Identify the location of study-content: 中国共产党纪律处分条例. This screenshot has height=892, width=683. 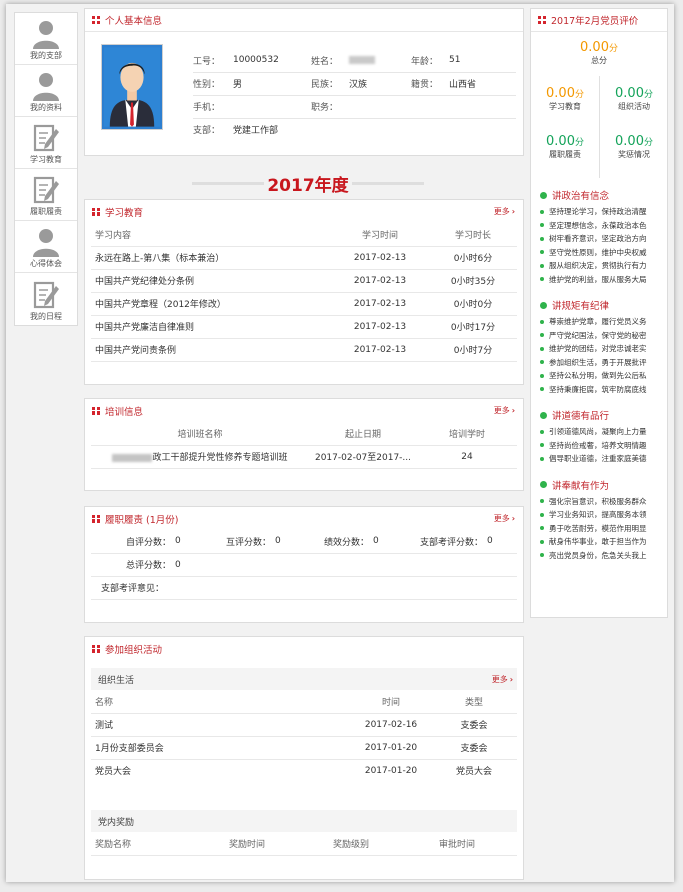
(211, 281).